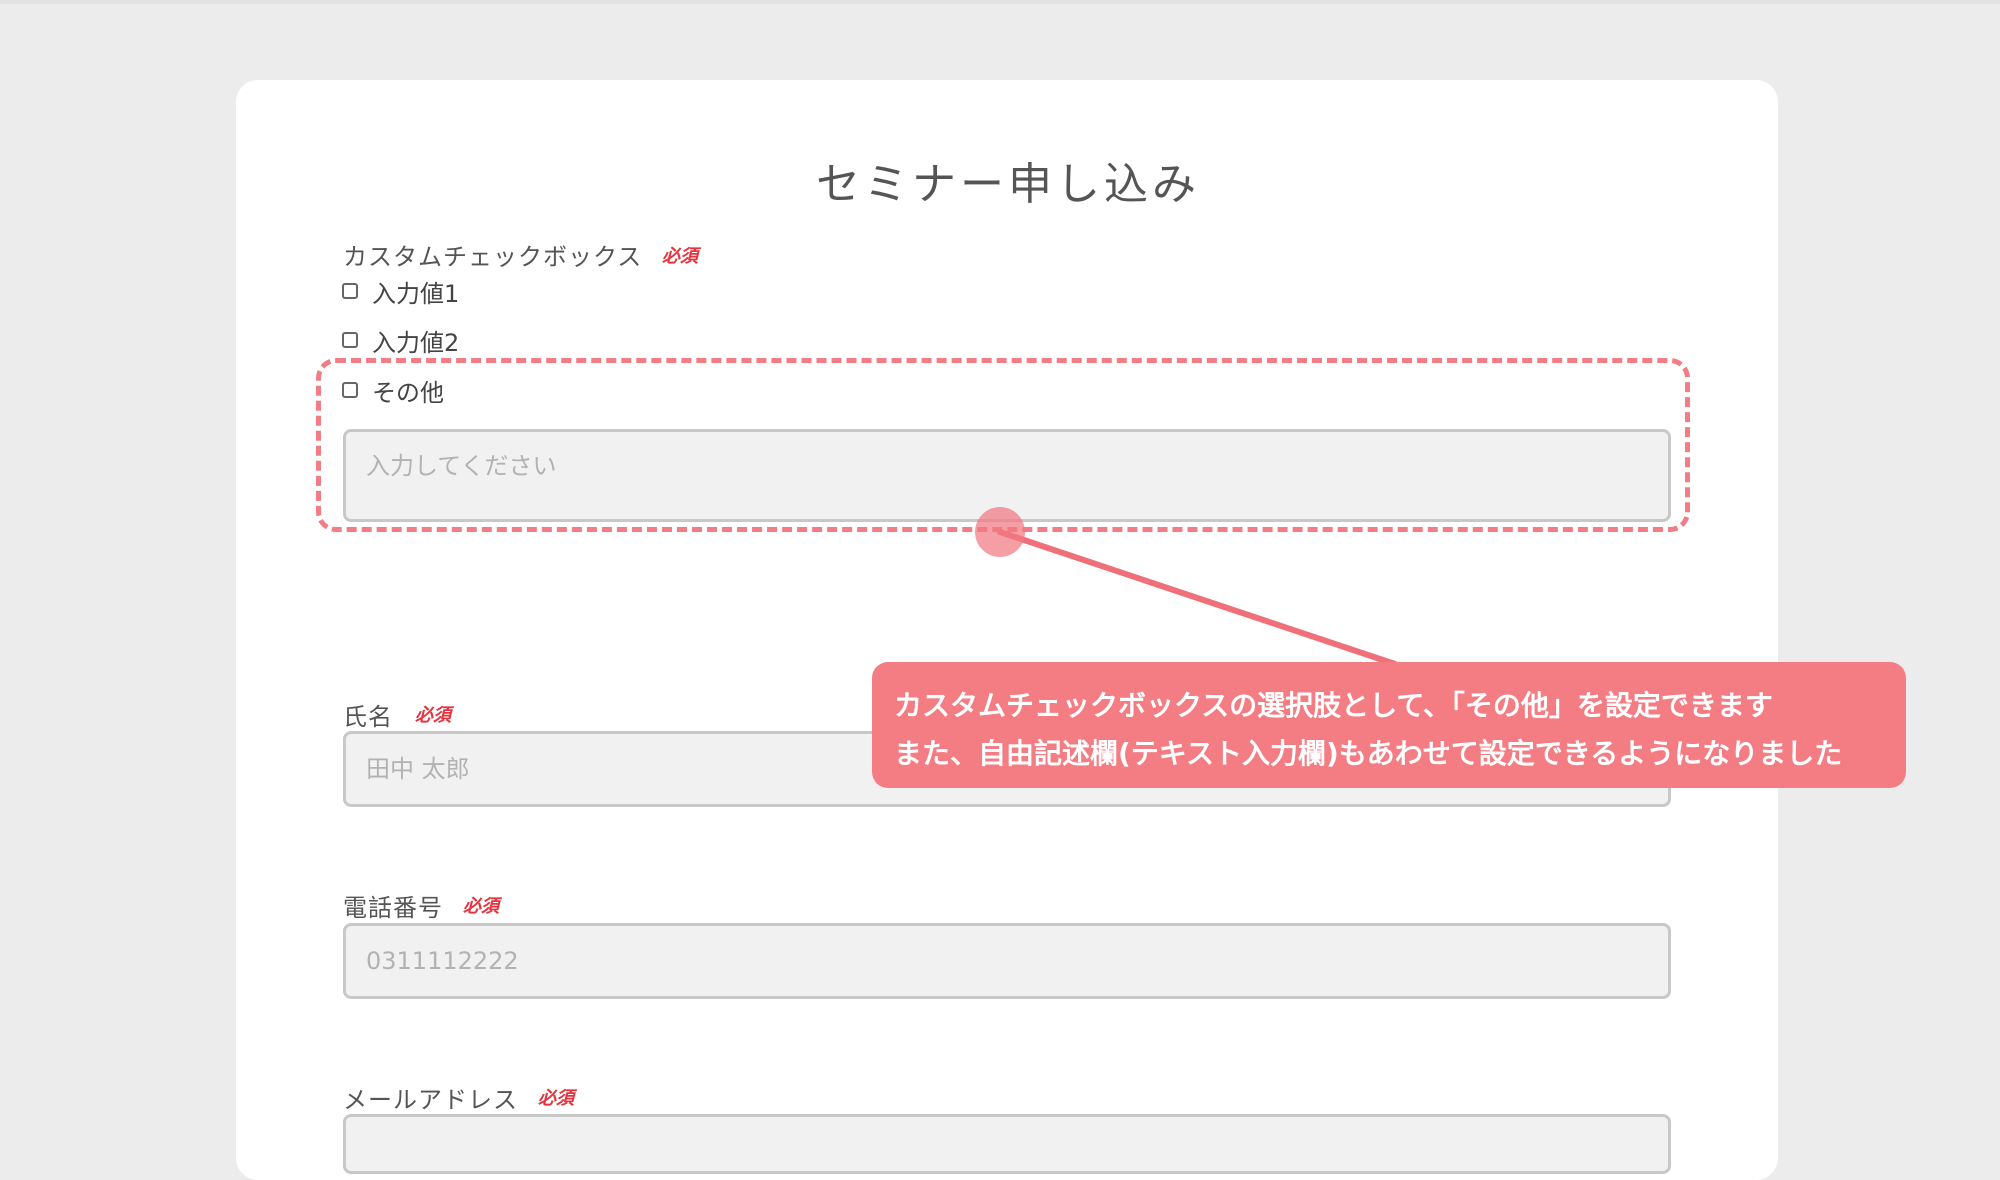  Describe the element at coordinates (1333, 705) in the screenshot. I see `callout-line-1: カスタムチェックボックスの選択肢として、「その他」を設定できます` at that location.